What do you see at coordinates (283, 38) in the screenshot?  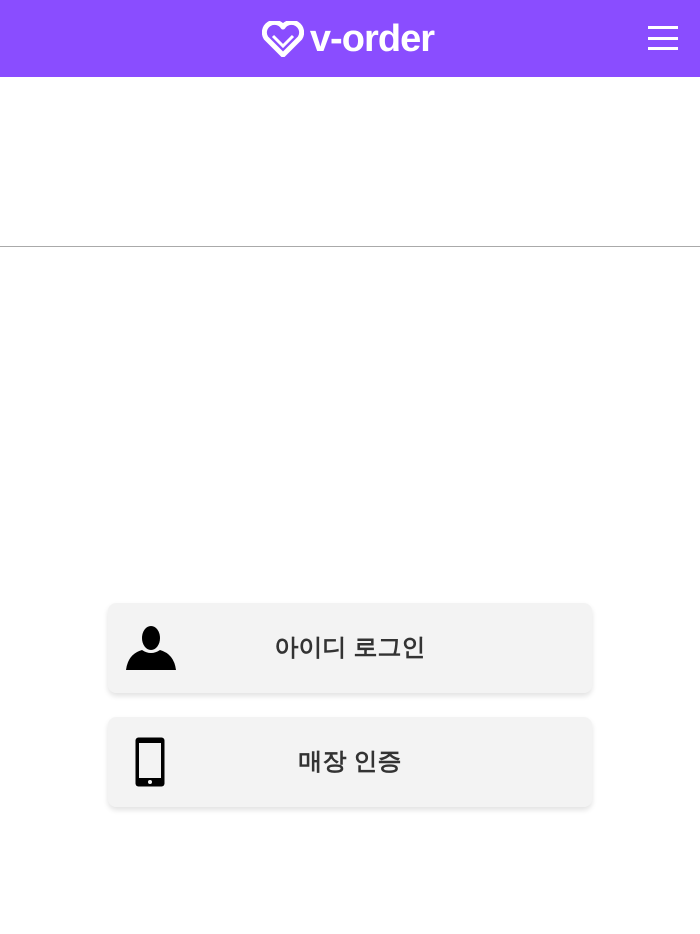 I see `heart-check-icon` at bounding box center [283, 38].